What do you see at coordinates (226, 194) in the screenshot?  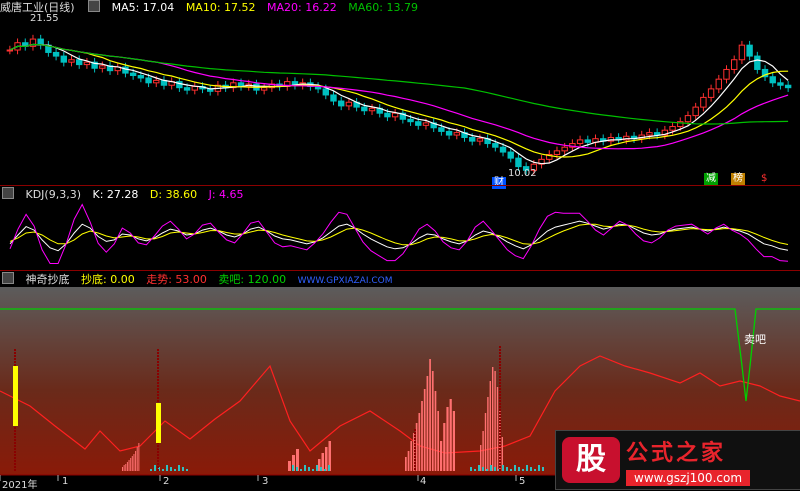 I see `kdj-j-label: J: 4.65` at bounding box center [226, 194].